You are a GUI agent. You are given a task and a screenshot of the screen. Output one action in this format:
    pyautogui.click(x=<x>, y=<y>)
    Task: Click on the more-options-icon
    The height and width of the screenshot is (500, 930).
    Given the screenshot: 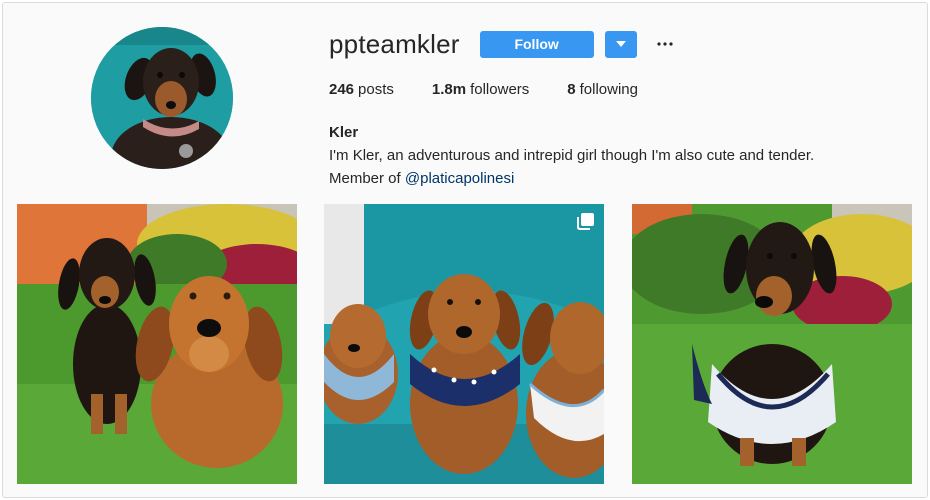 What is the action you would take?
    pyautogui.click(x=665, y=44)
    